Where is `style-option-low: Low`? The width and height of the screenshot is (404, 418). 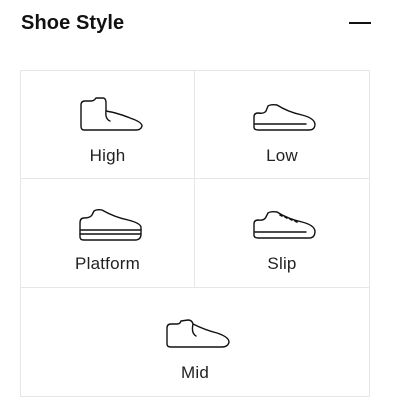 style-option-low: Low is located at coordinates (282, 125).